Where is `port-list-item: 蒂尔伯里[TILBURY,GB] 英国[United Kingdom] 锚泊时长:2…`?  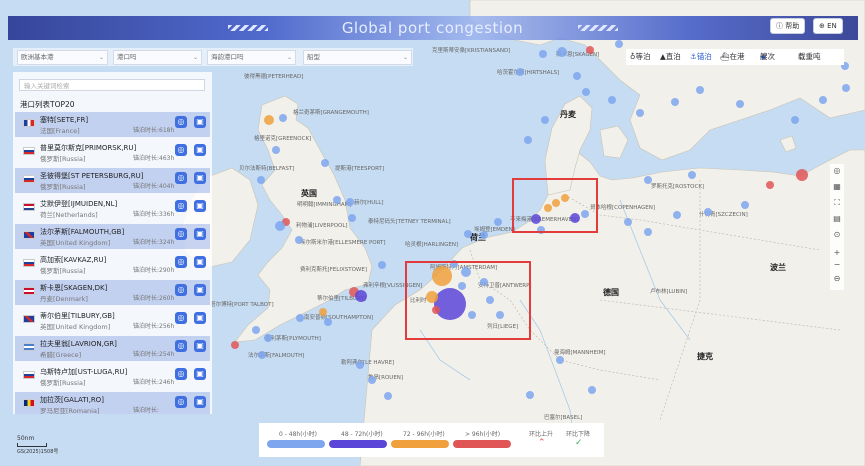
port-list-item: 蒂尔伯里[TILBURY,GB] 英国[United Kingdom] 锚泊时长:2… is located at coordinates (112, 320).